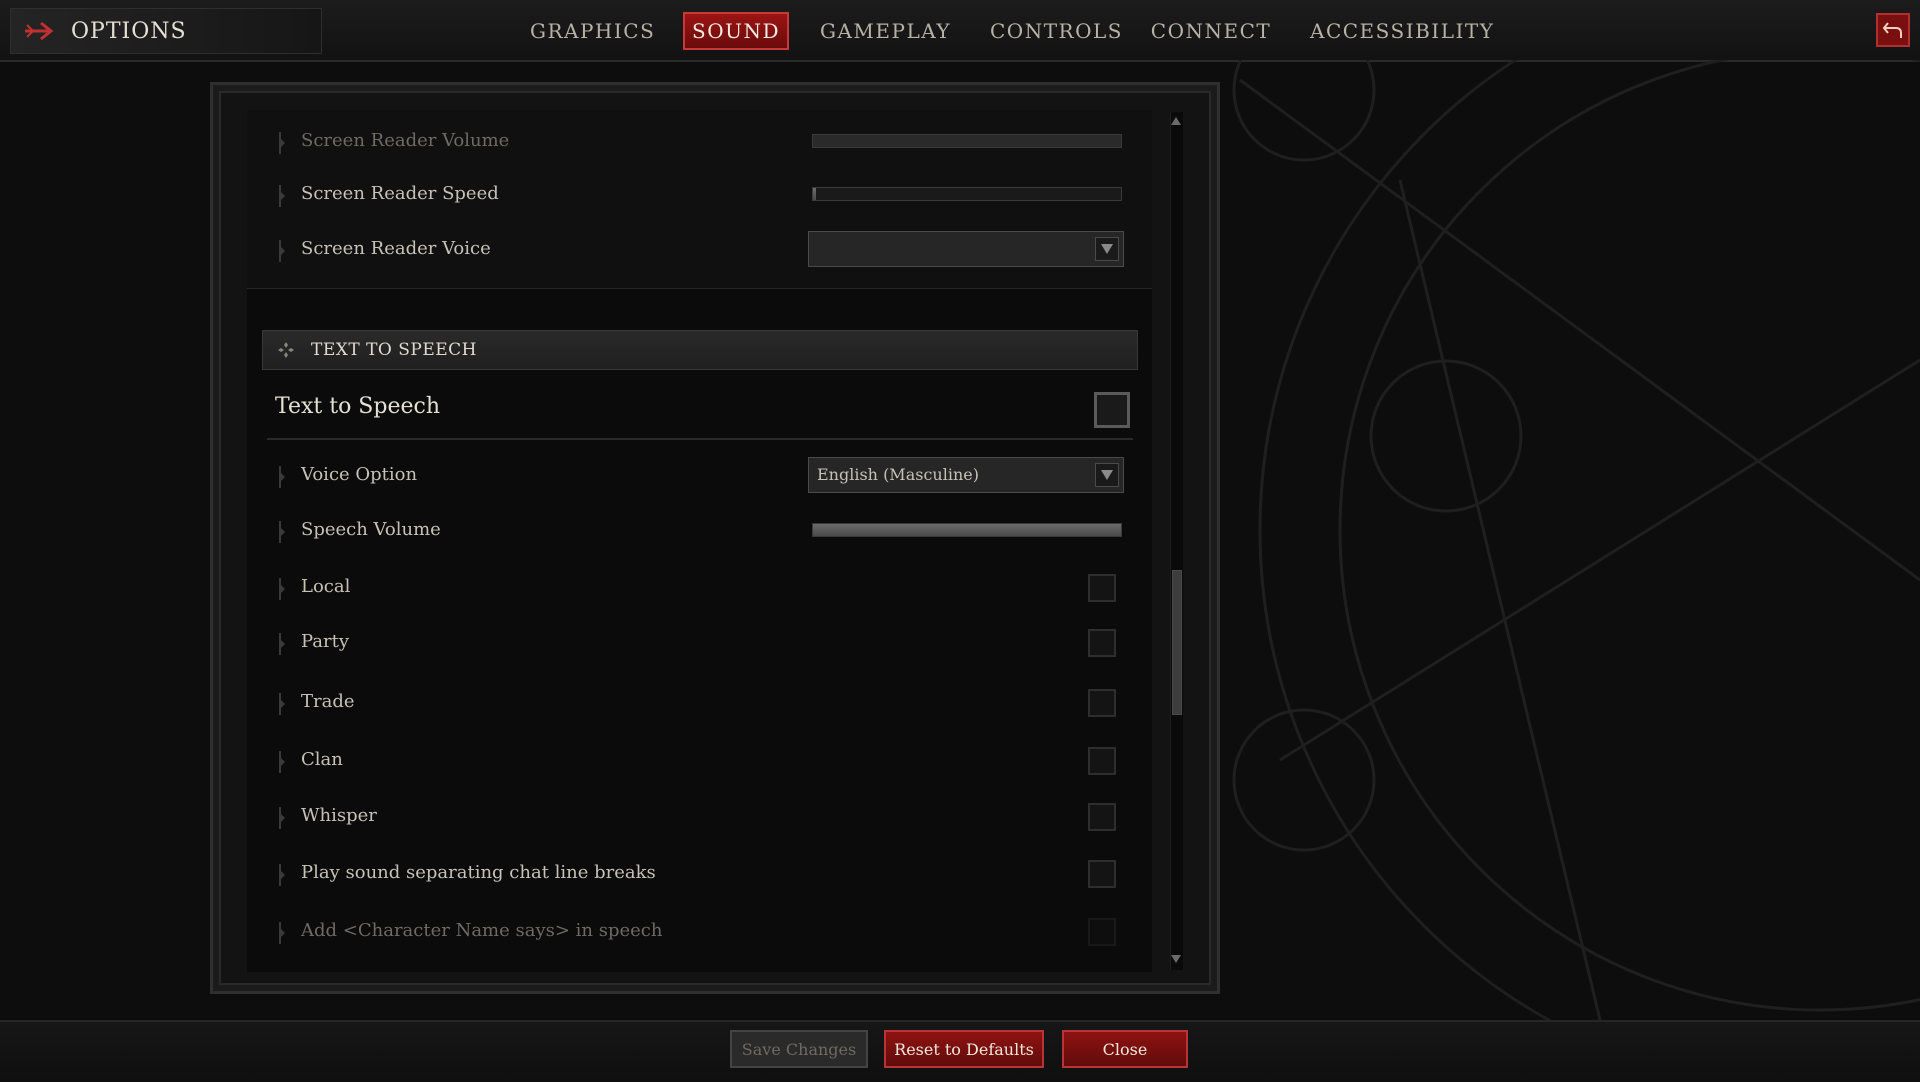 This screenshot has height=1082, width=1920. What do you see at coordinates (1176, 541) in the screenshot?
I see `scrollbar-track` at bounding box center [1176, 541].